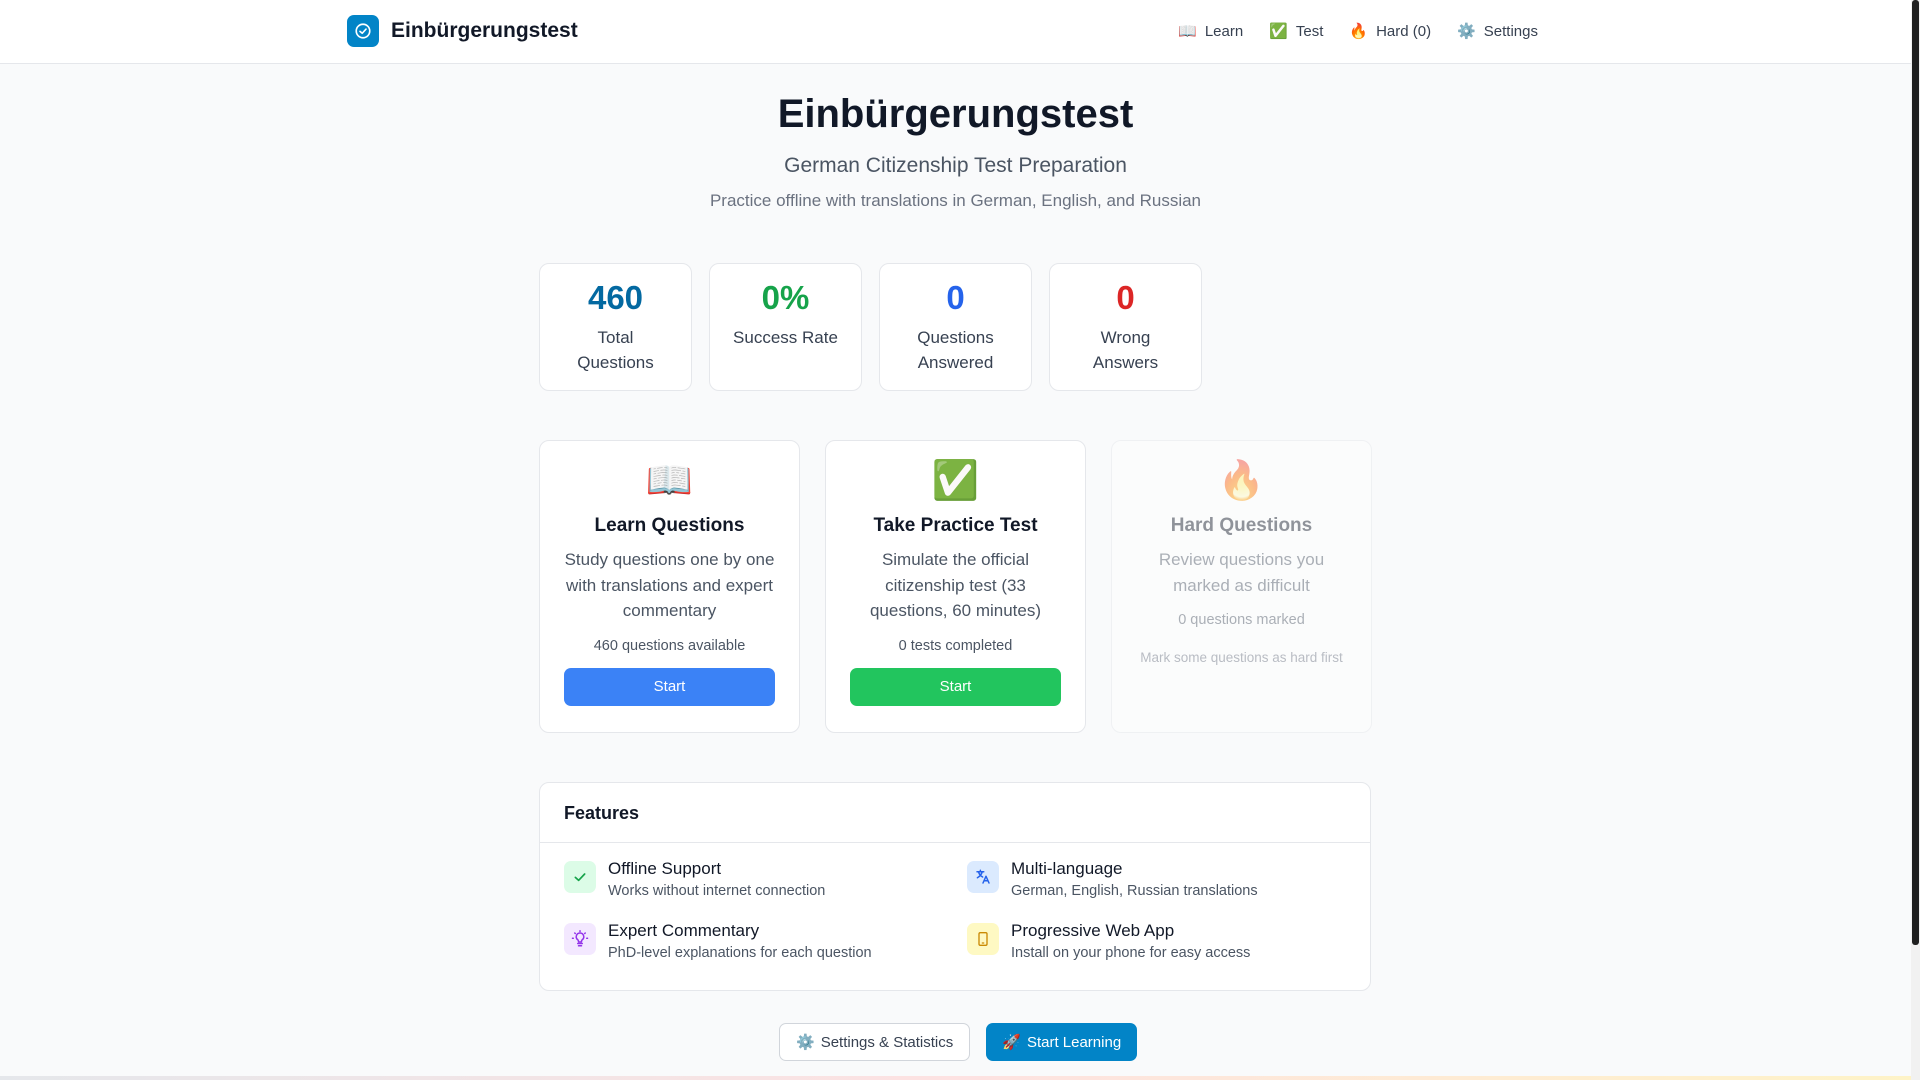  What do you see at coordinates (1134, 891) in the screenshot?
I see `feature-description: German, English, Russian translations` at bounding box center [1134, 891].